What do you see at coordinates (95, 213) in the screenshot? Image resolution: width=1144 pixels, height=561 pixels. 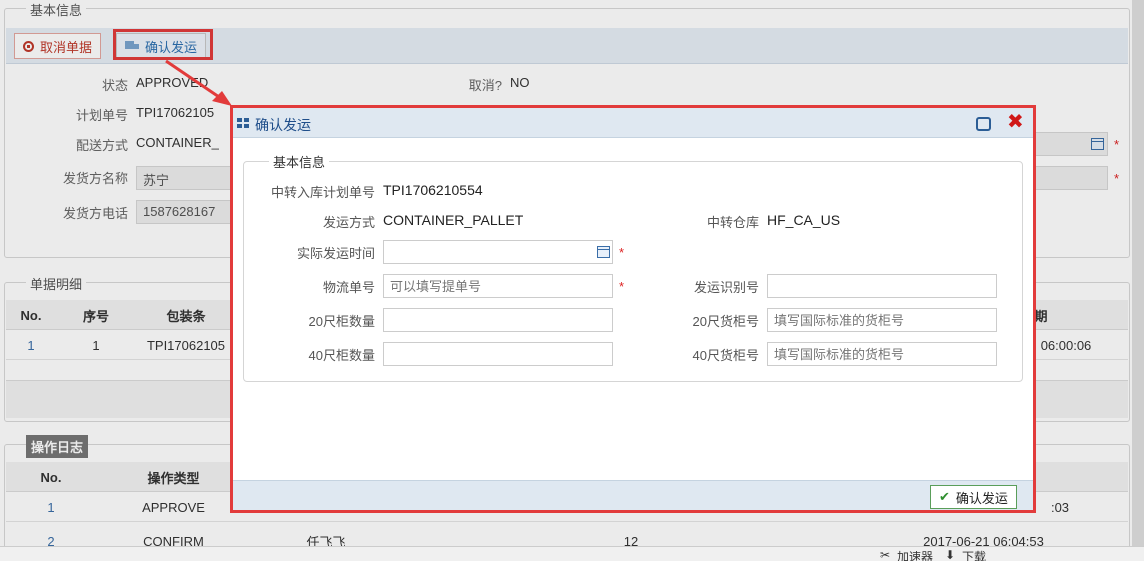 I see `shipper-phone-label: 发货方电话` at bounding box center [95, 213].